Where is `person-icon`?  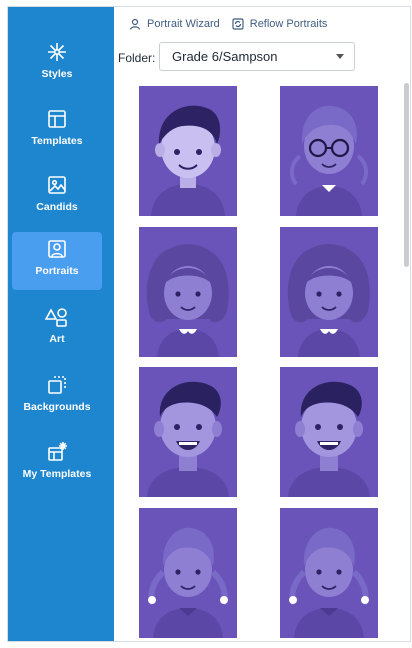 person-icon is located at coordinates (135, 24).